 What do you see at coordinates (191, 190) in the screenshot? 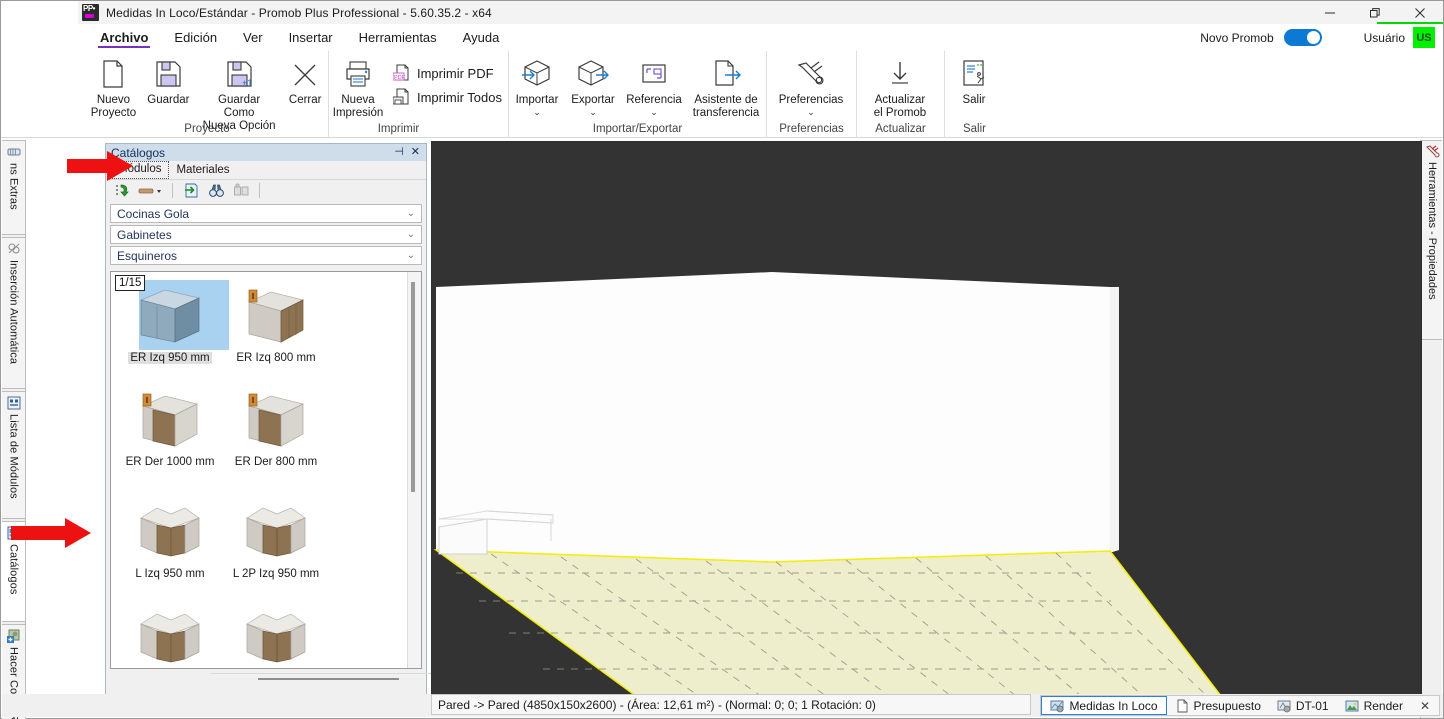
I see `go-to-icon` at bounding box center [191, 190].